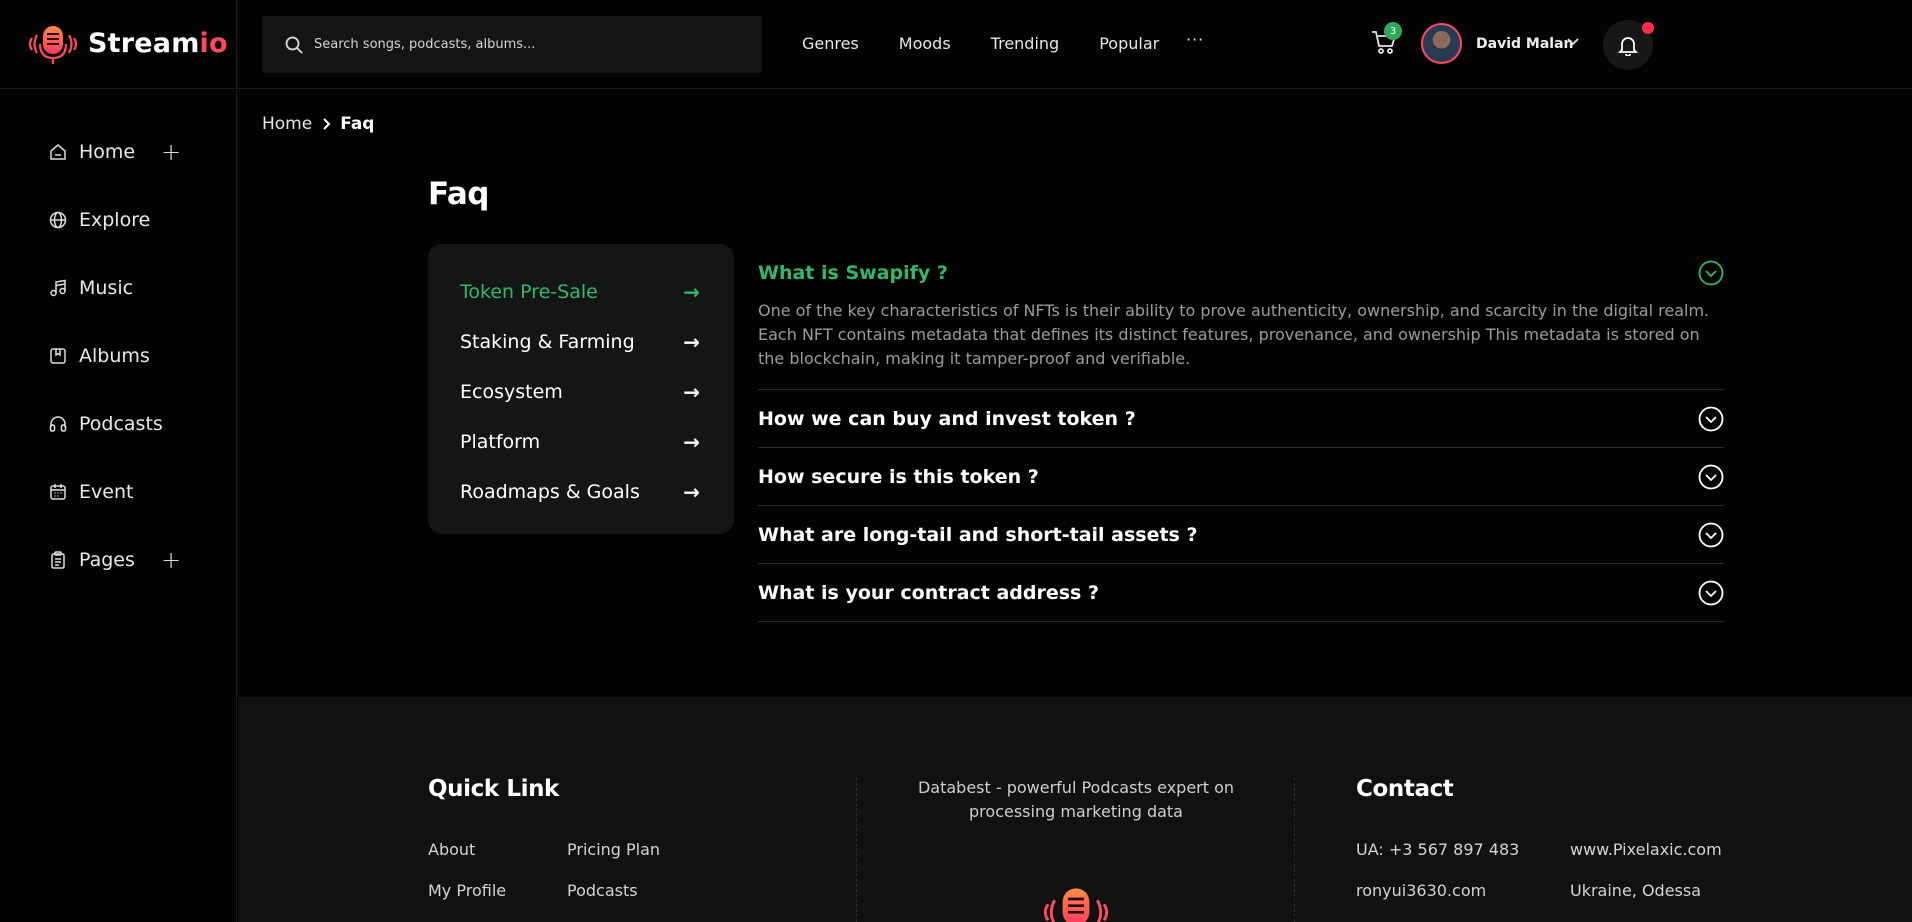 The height and width of the screenshot is (922, 1912). What do you see at coordinates (925, 43) in the screenshot?
I see `nav-moods-link: Moods` at bounding box center [925, 43].